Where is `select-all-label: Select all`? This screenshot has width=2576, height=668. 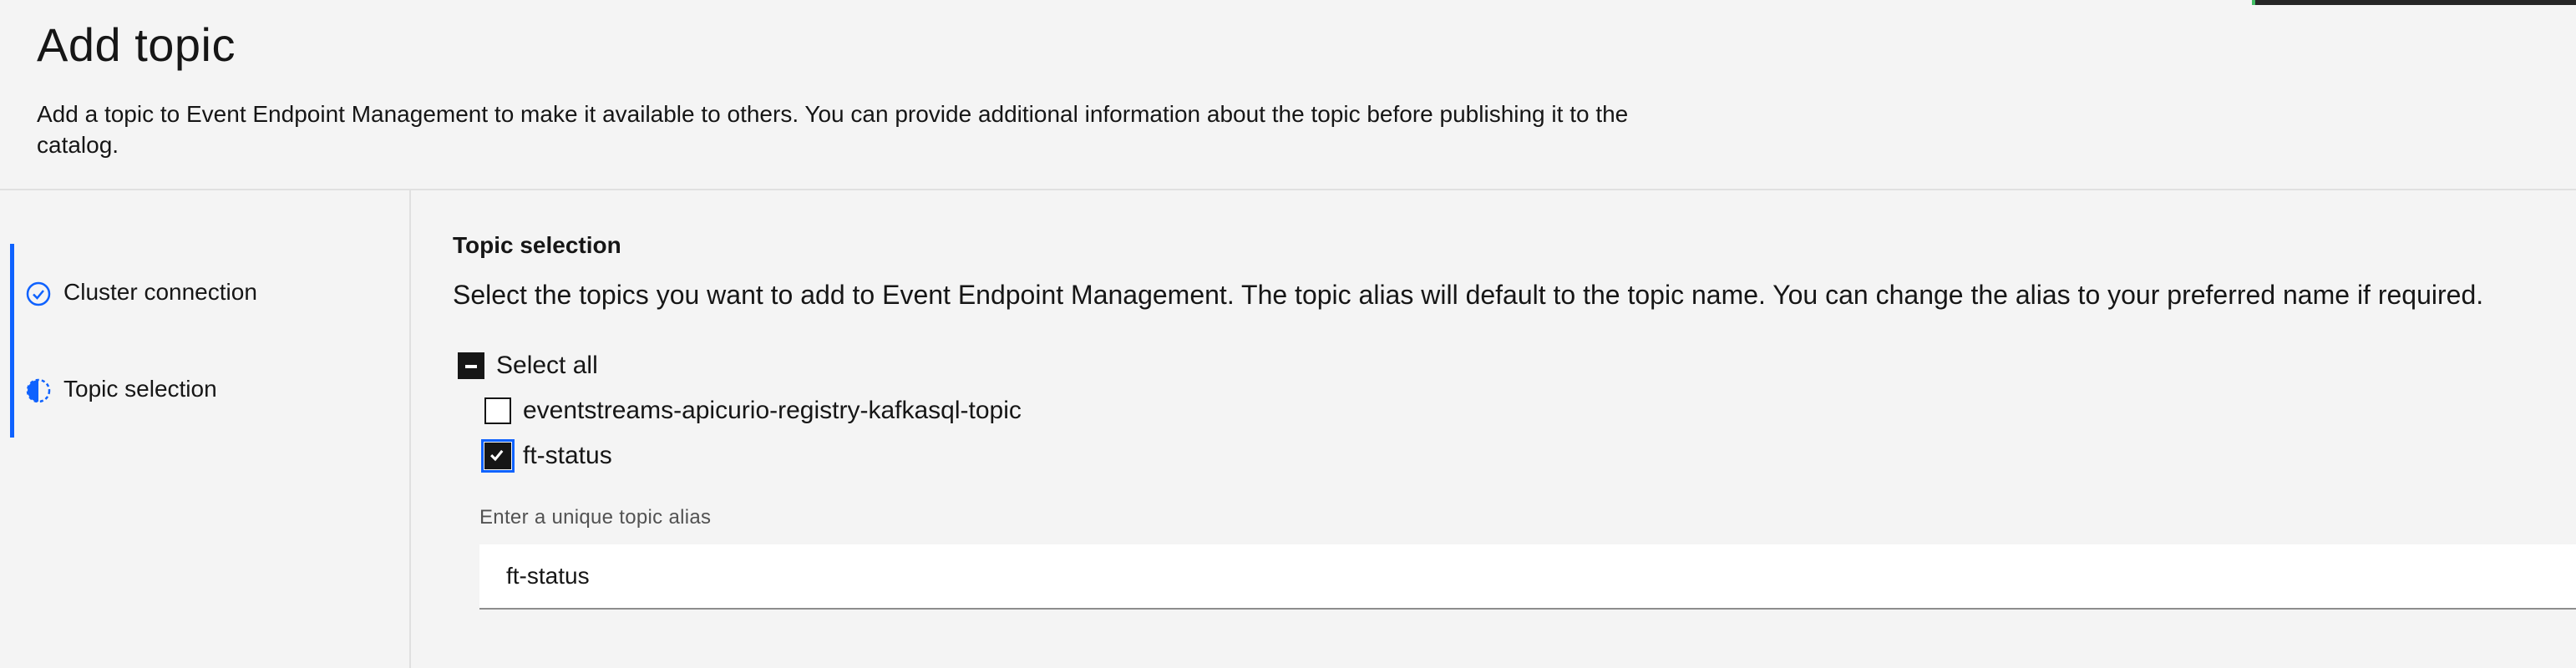
select-all-label: Select all is located at coordinates (547, 365).